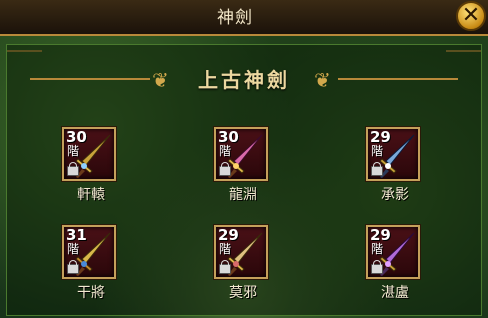  Describe the element at coordinates (241, 154) in the screenshot. I see `sword-card-longyuan: 30 階` at that location.